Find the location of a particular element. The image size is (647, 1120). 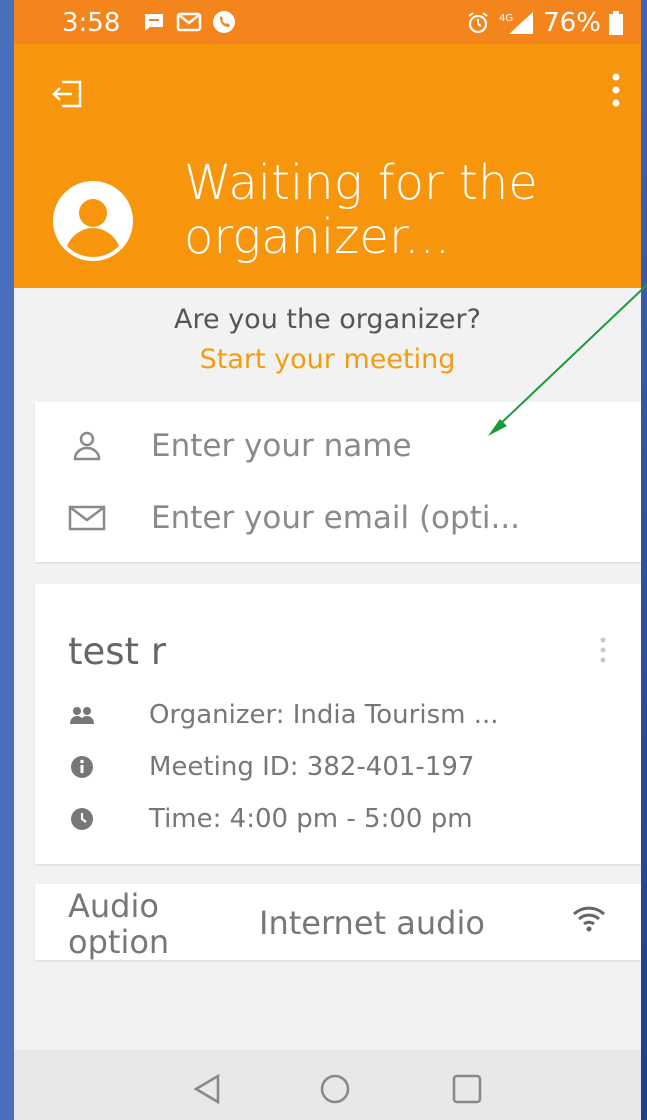

email-row is located at coordinates (338, 518).